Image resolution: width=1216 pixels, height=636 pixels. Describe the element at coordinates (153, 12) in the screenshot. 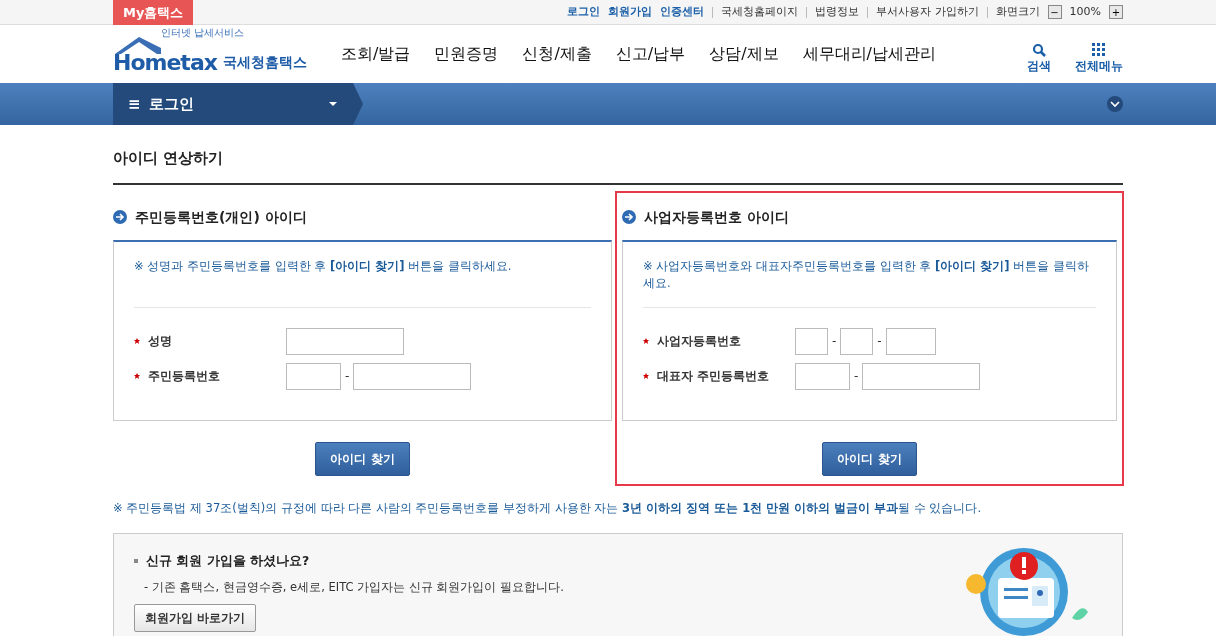

I see `my-hometax-button: My홈택스` at that location.